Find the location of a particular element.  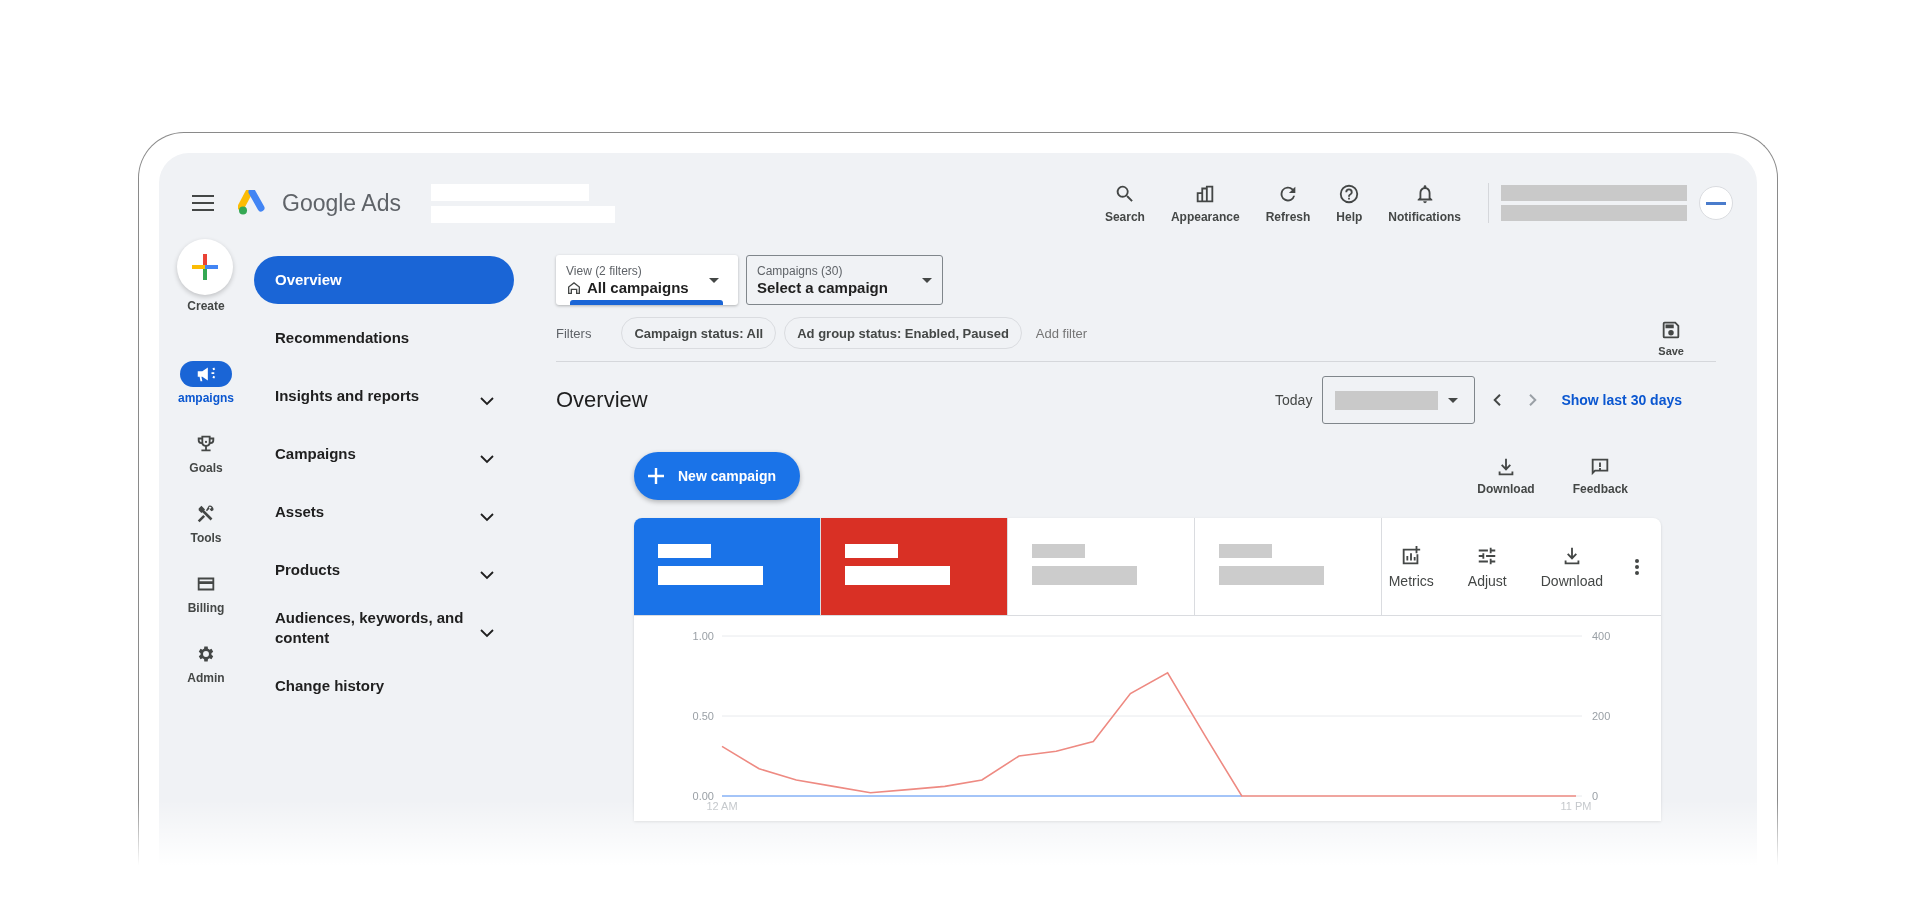

save-button: Save is located at coordinates (1671, 338).